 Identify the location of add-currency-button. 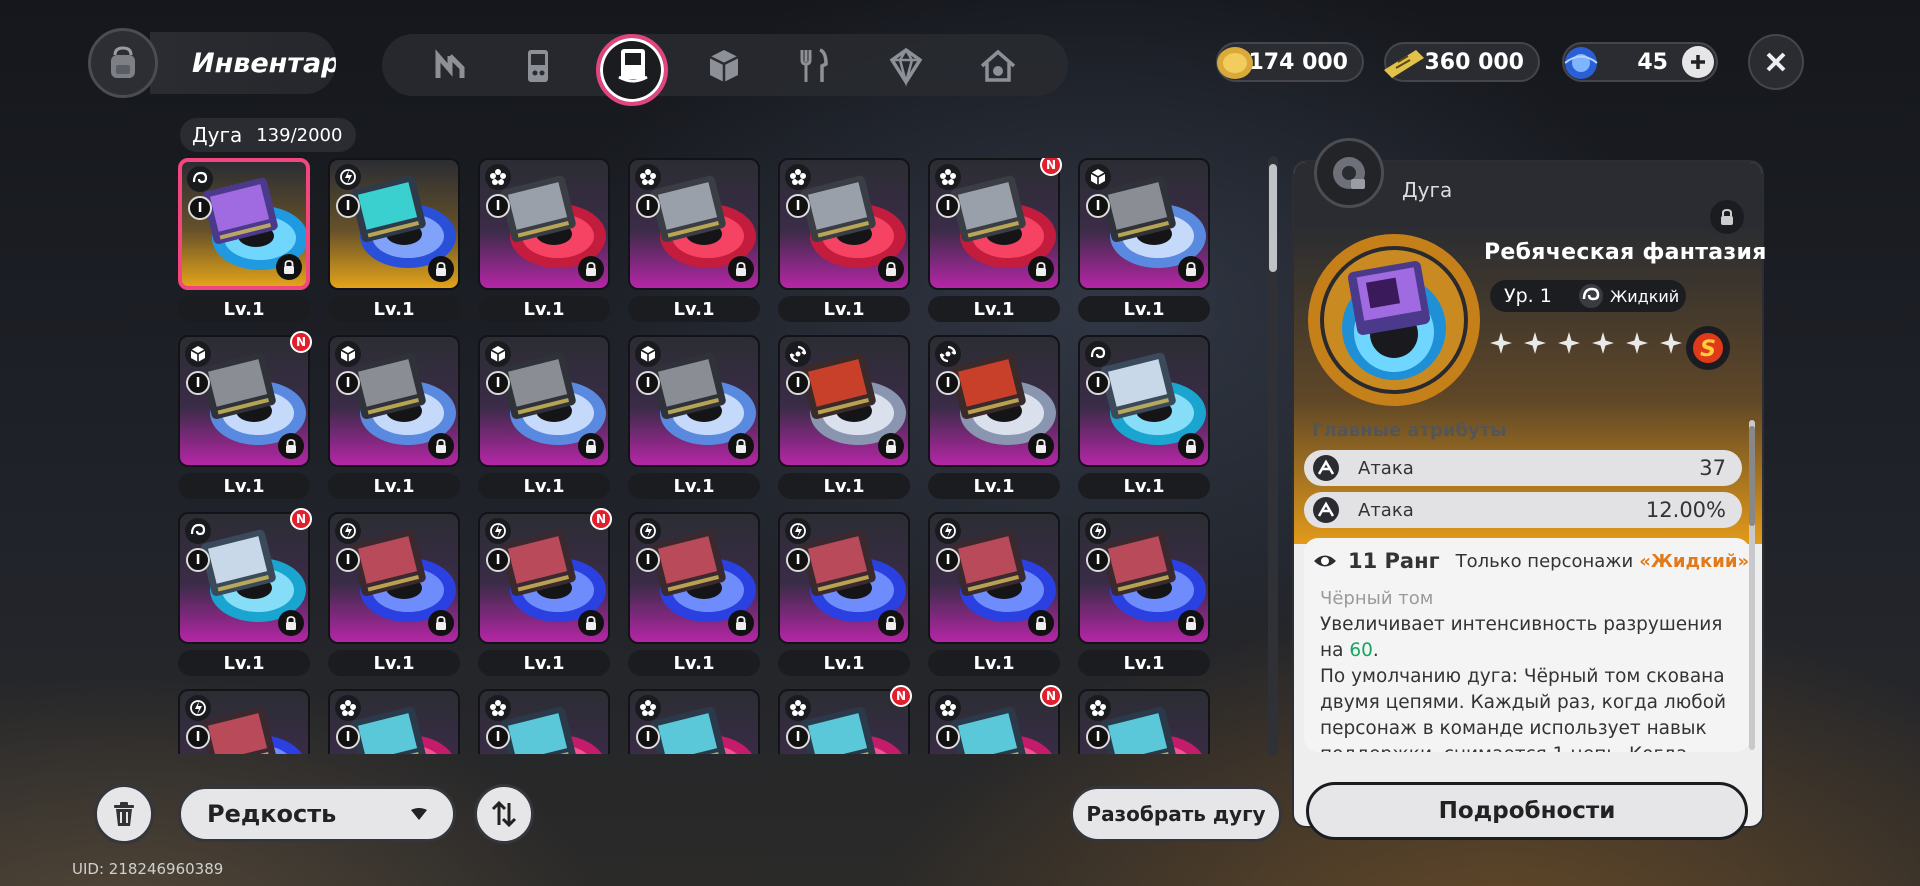
(1698, 62).